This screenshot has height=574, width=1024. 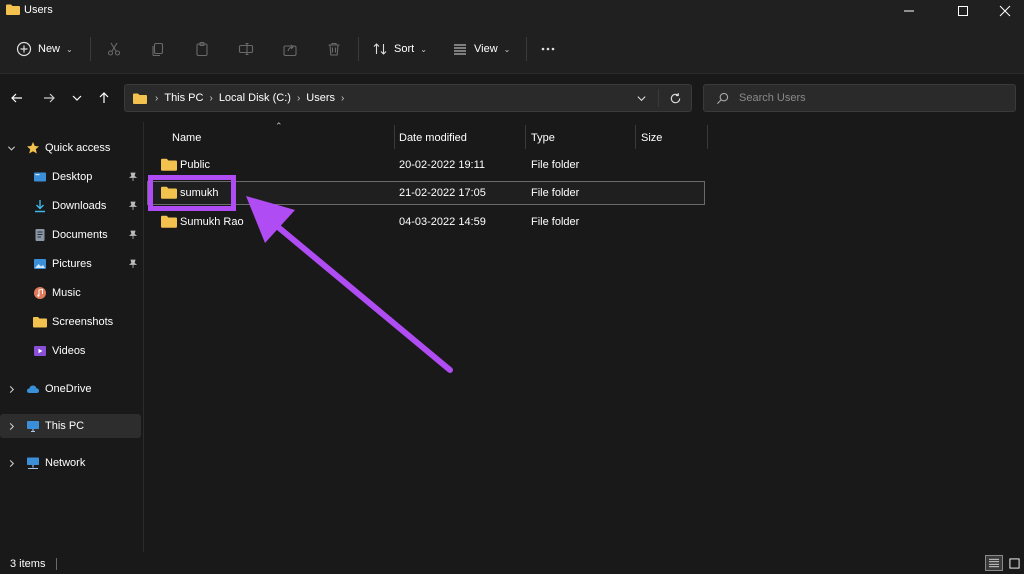 I want to click on address-history-button, so click(x=641, y=98).